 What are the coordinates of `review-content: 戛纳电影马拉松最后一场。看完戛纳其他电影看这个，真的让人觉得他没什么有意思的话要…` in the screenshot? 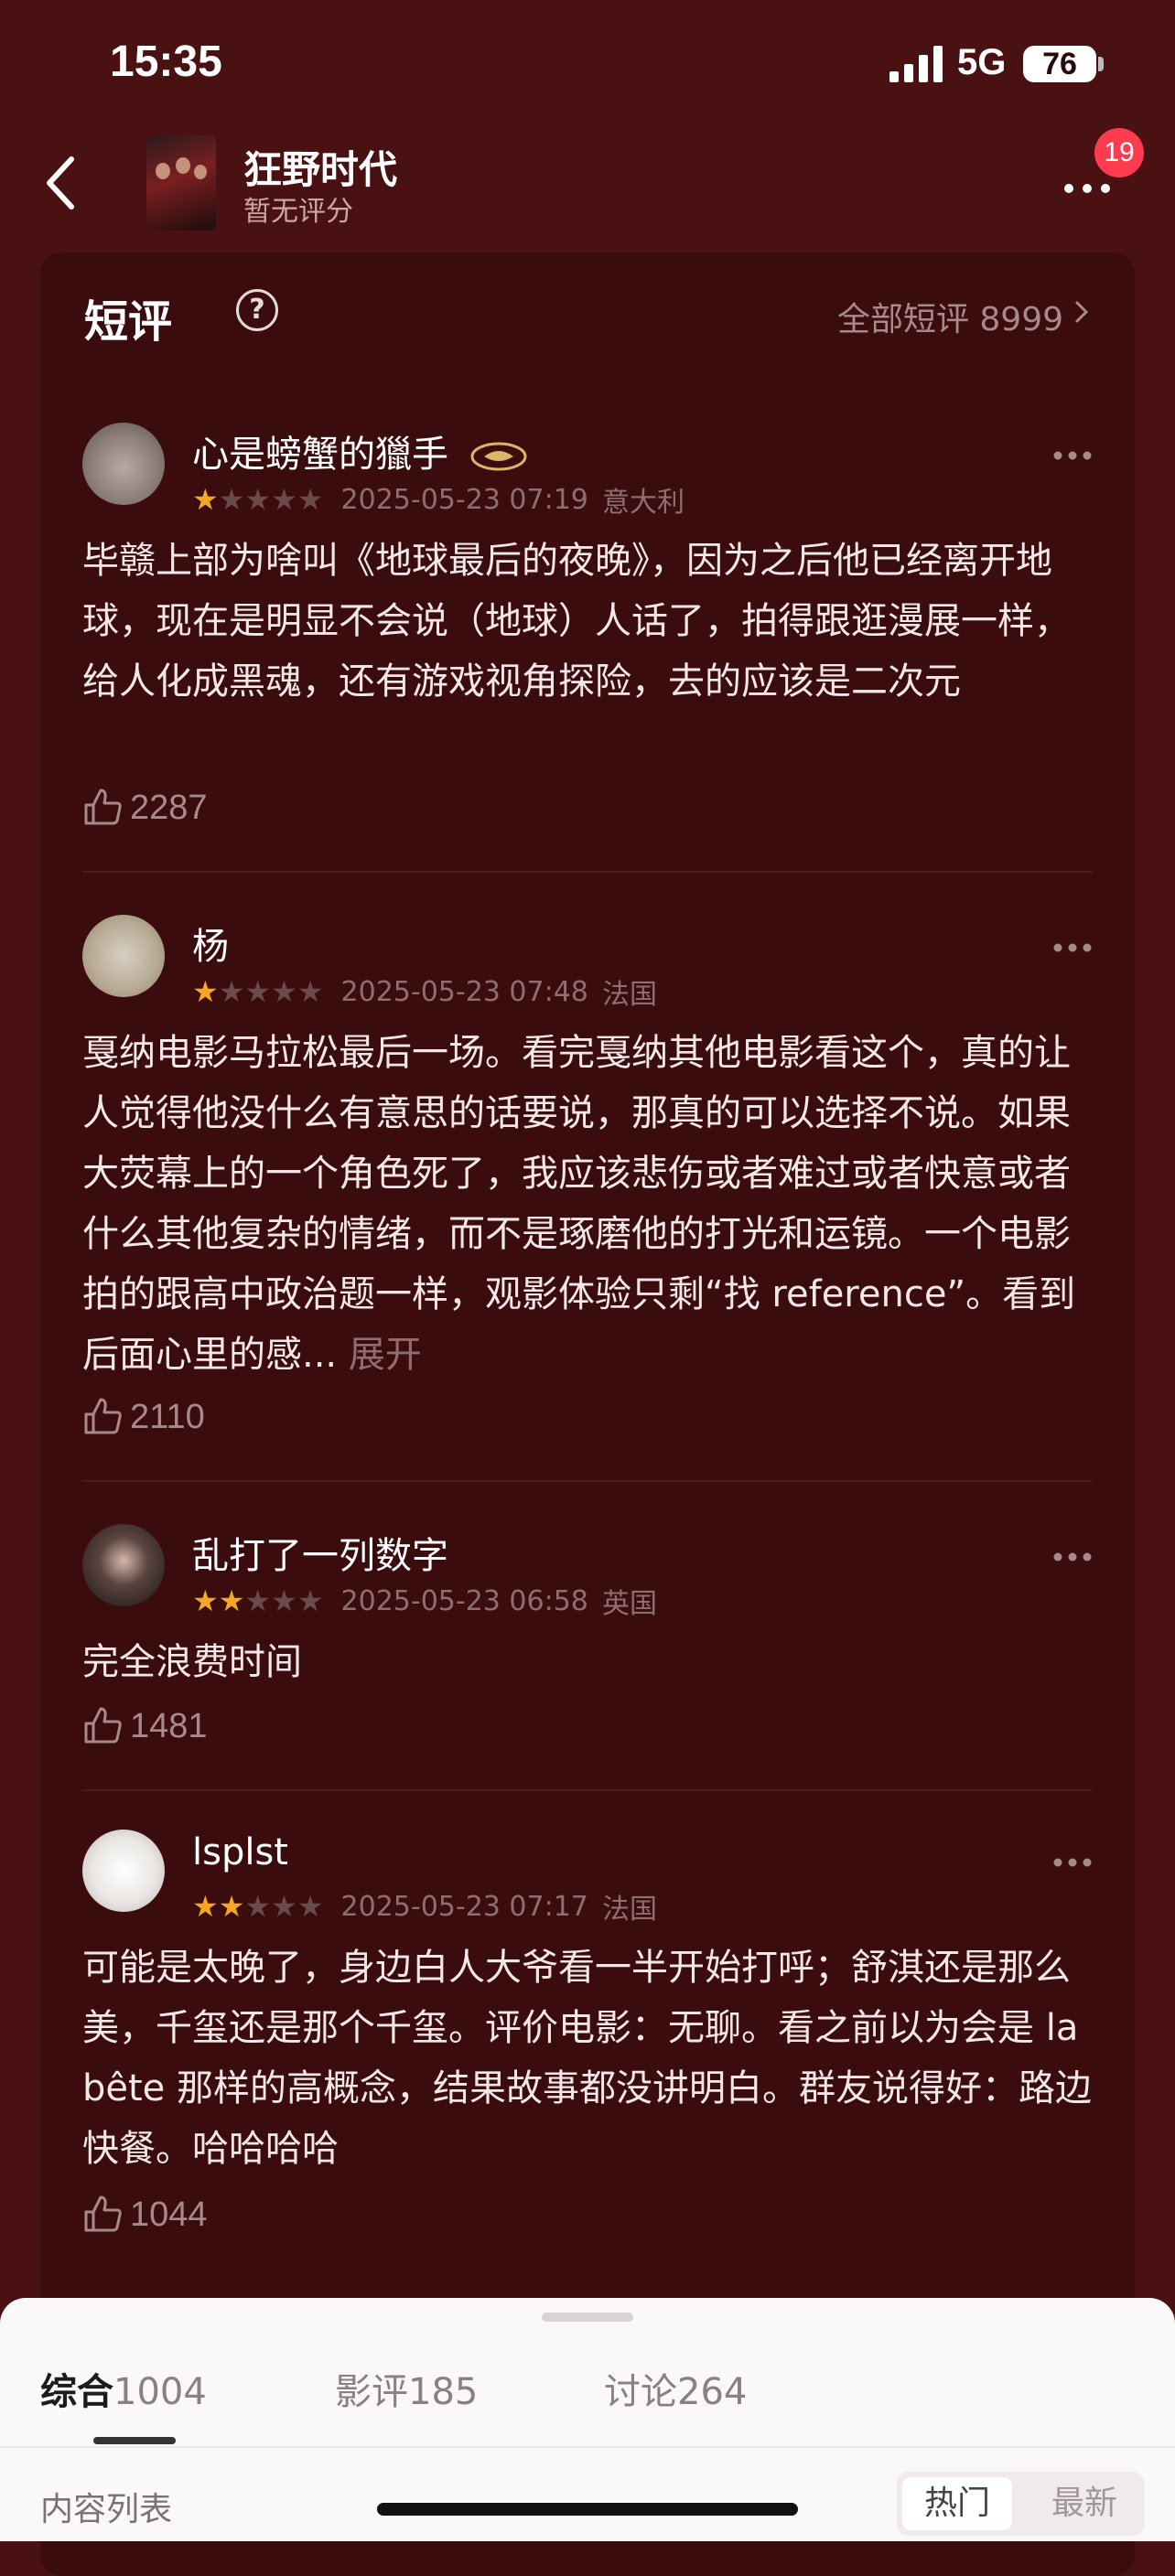 It's located at (590, 1204).